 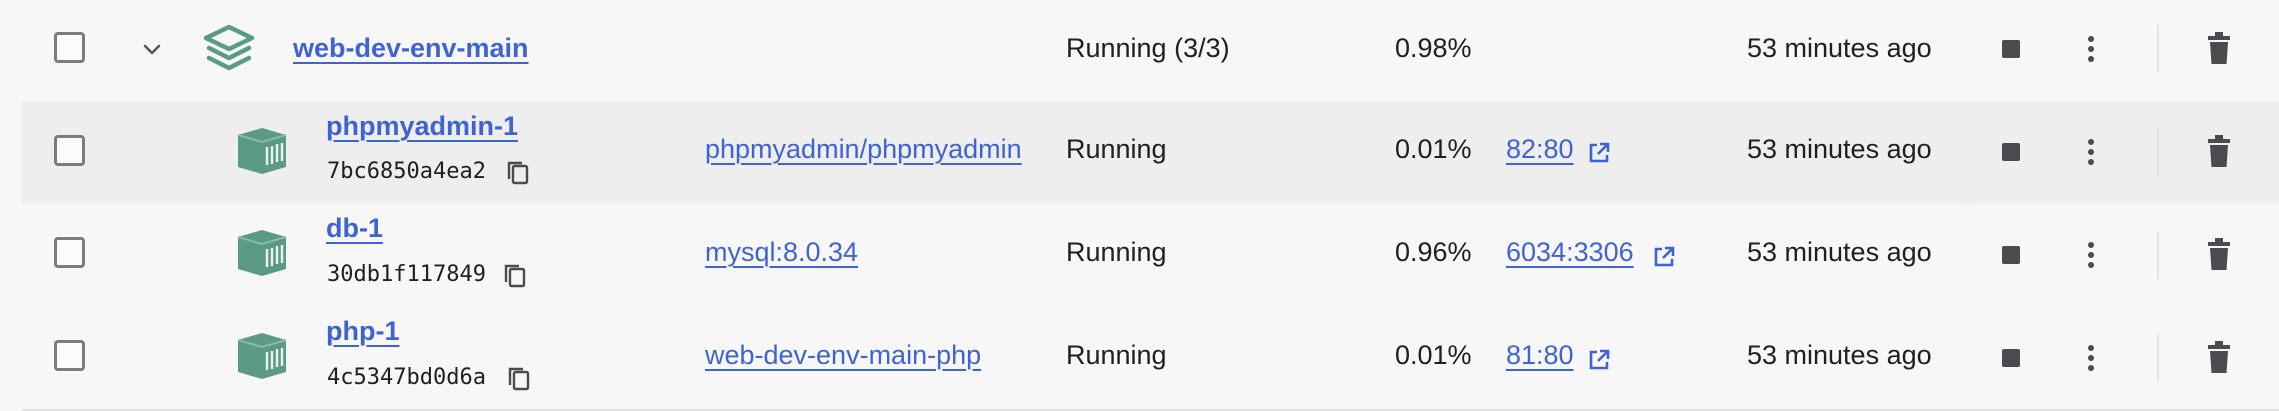 What do you see at coordinates (152, 49) in the screenshot?
I see `chevron-down-icon` at bounding box center [152, 49].